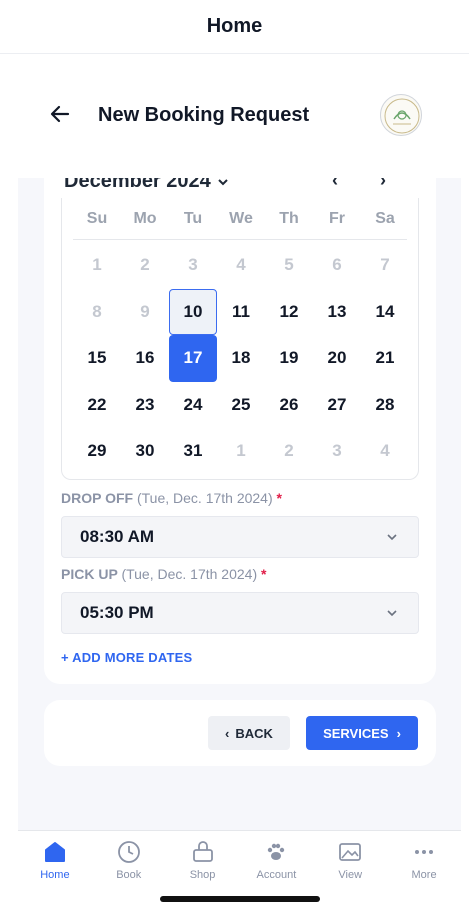 This screenshot has height=902, width=469. I want to click on drop-off-label-text: DROP OFF, so click(97, 498).